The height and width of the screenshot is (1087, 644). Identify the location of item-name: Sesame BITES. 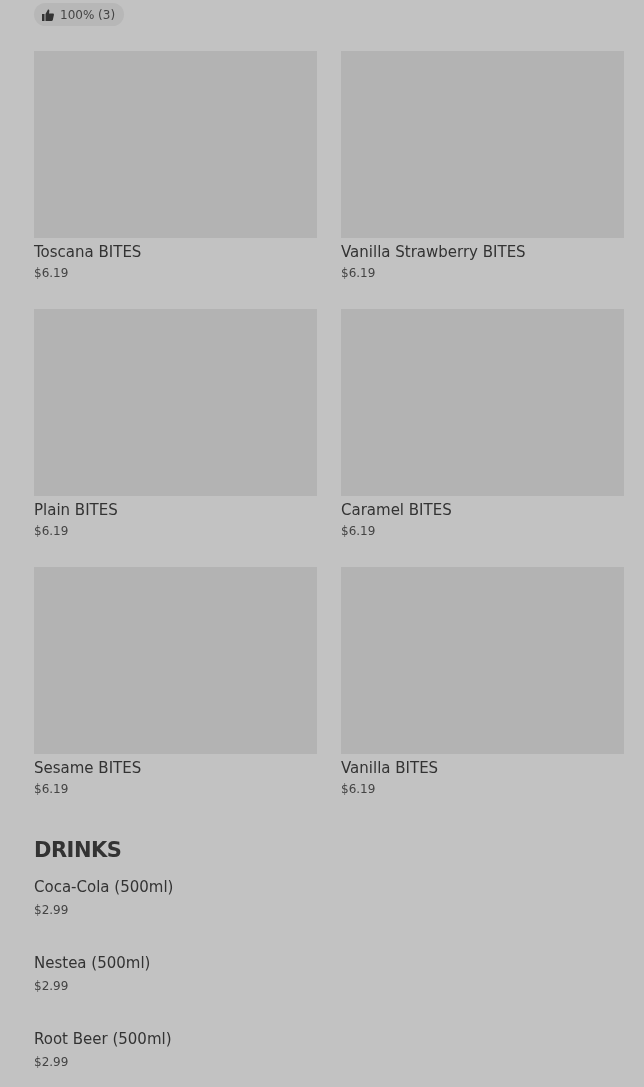
(175, 768).